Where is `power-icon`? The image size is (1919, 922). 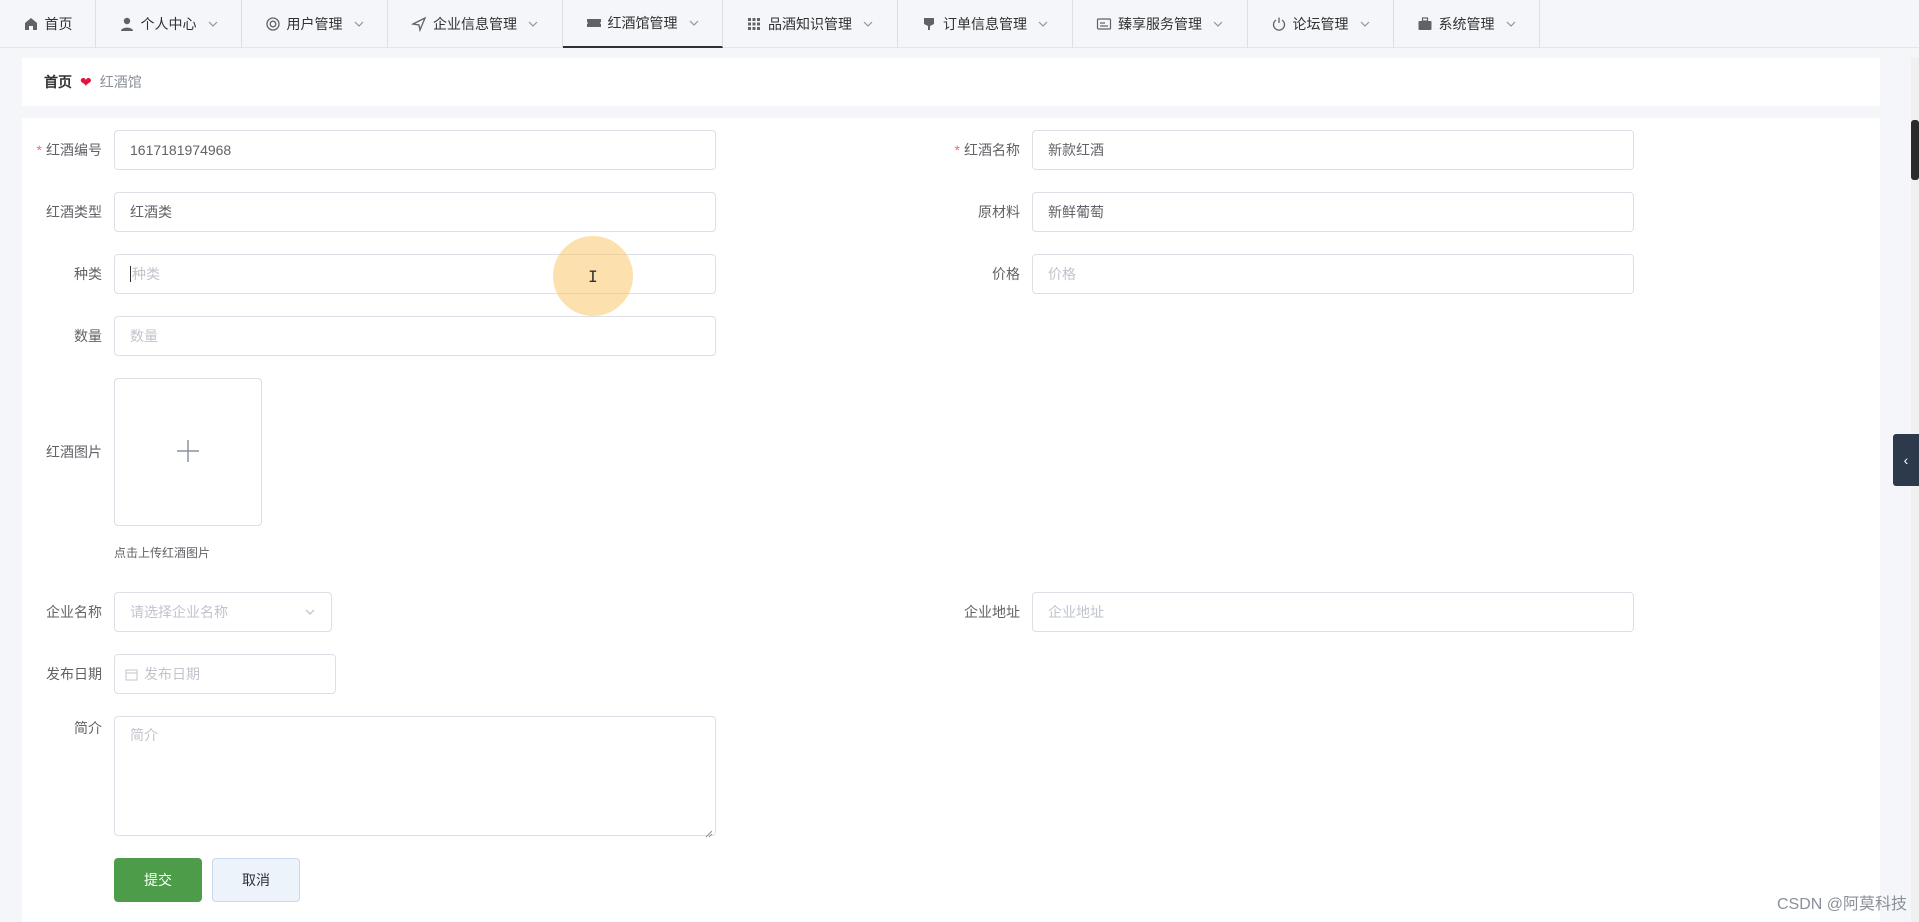 power-icon is located at coordinates (1279, 24).